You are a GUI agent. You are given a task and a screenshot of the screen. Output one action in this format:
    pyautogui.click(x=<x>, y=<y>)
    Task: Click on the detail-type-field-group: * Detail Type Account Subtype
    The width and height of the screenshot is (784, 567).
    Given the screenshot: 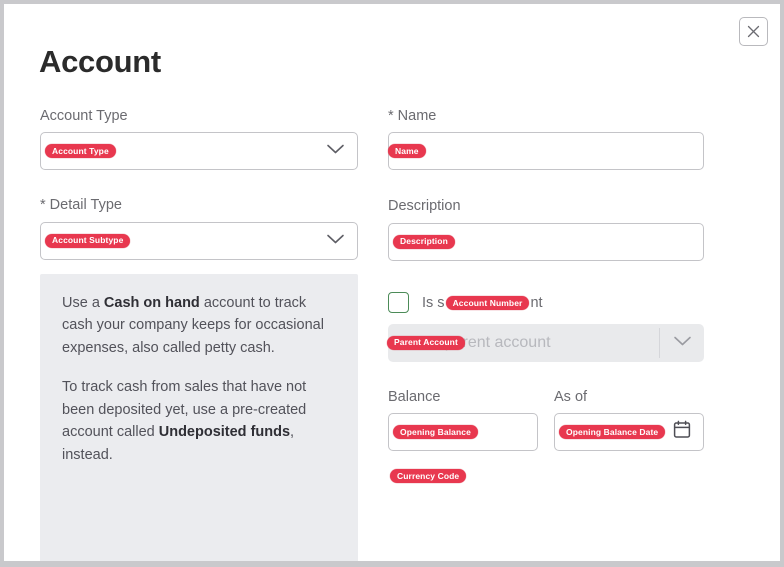 What is the action you would take?
    pyautogui.click(x=199, y=228)
    